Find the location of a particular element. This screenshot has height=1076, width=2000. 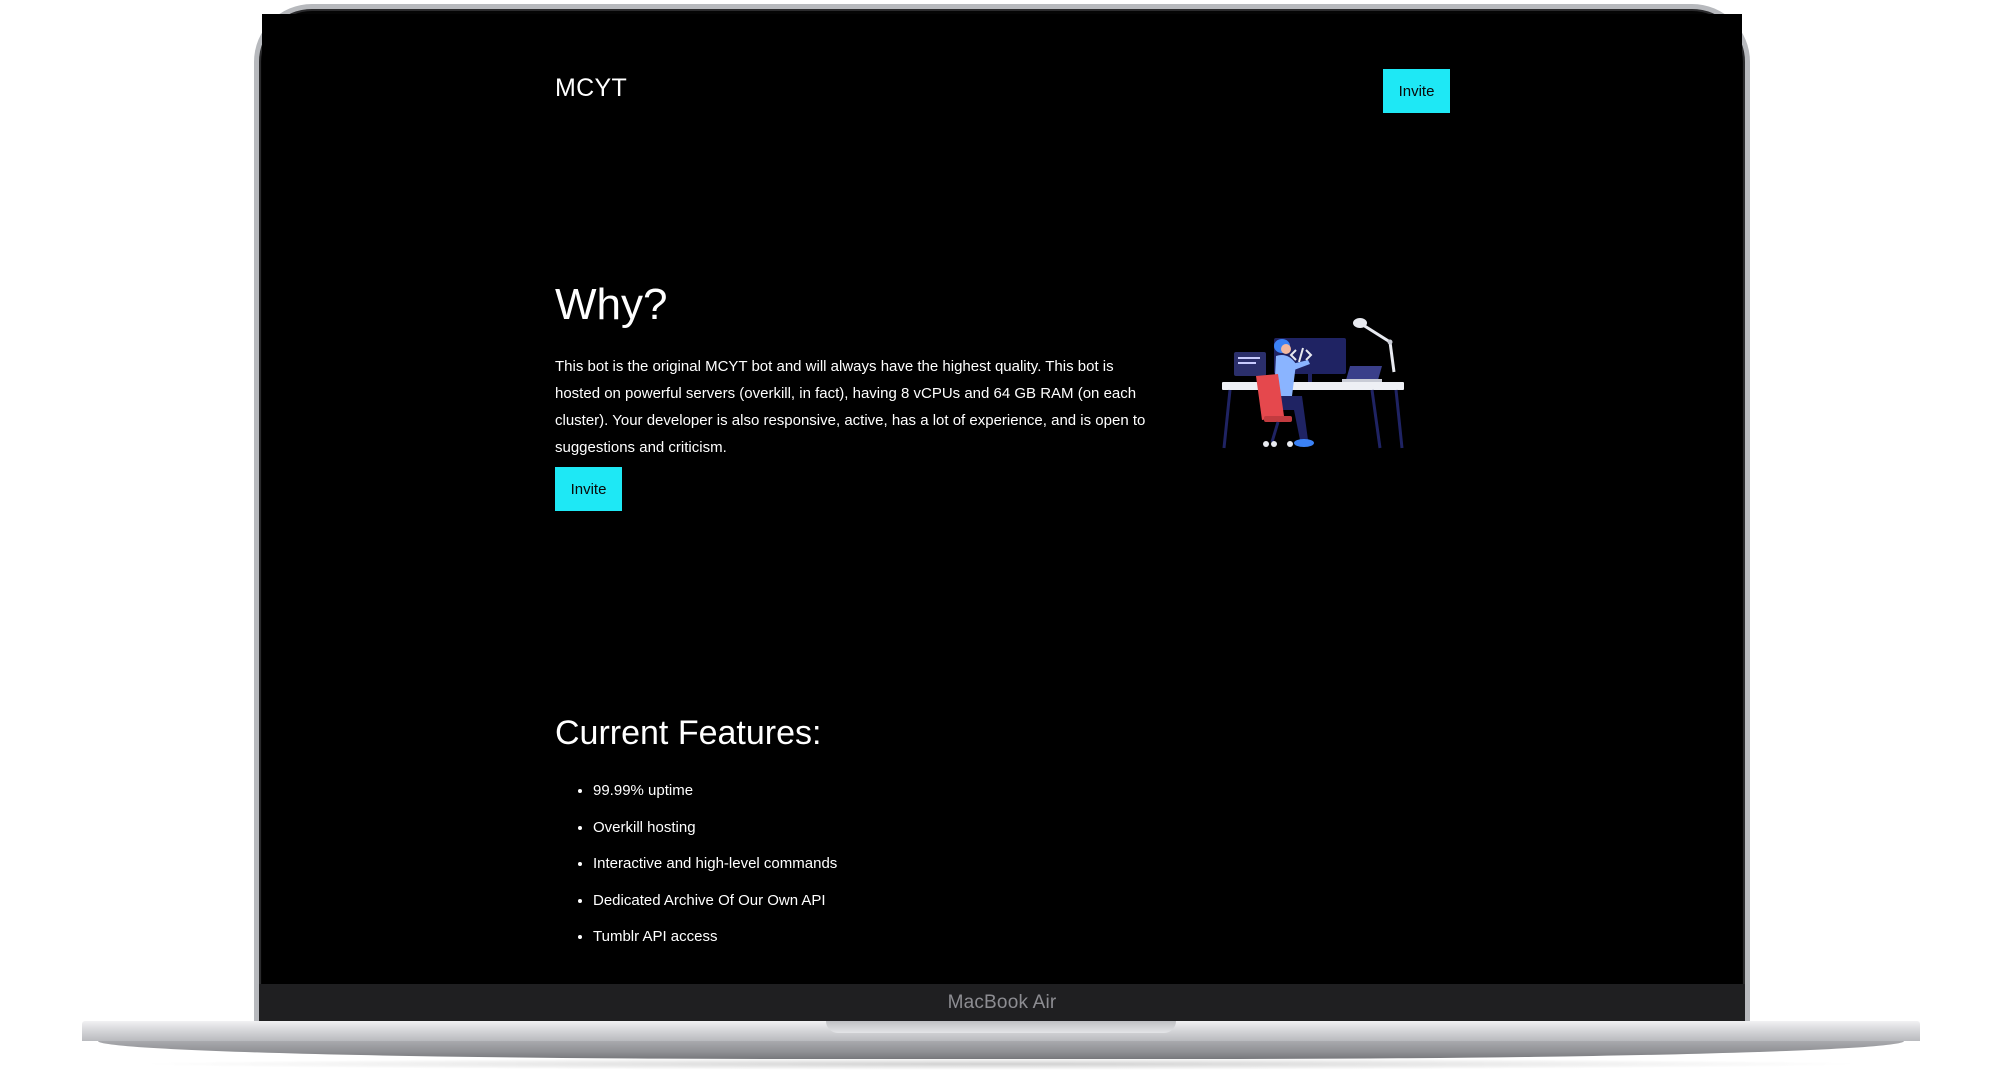

laptop-bezel: MacBook Air is located at coordinates (1002, 1004).